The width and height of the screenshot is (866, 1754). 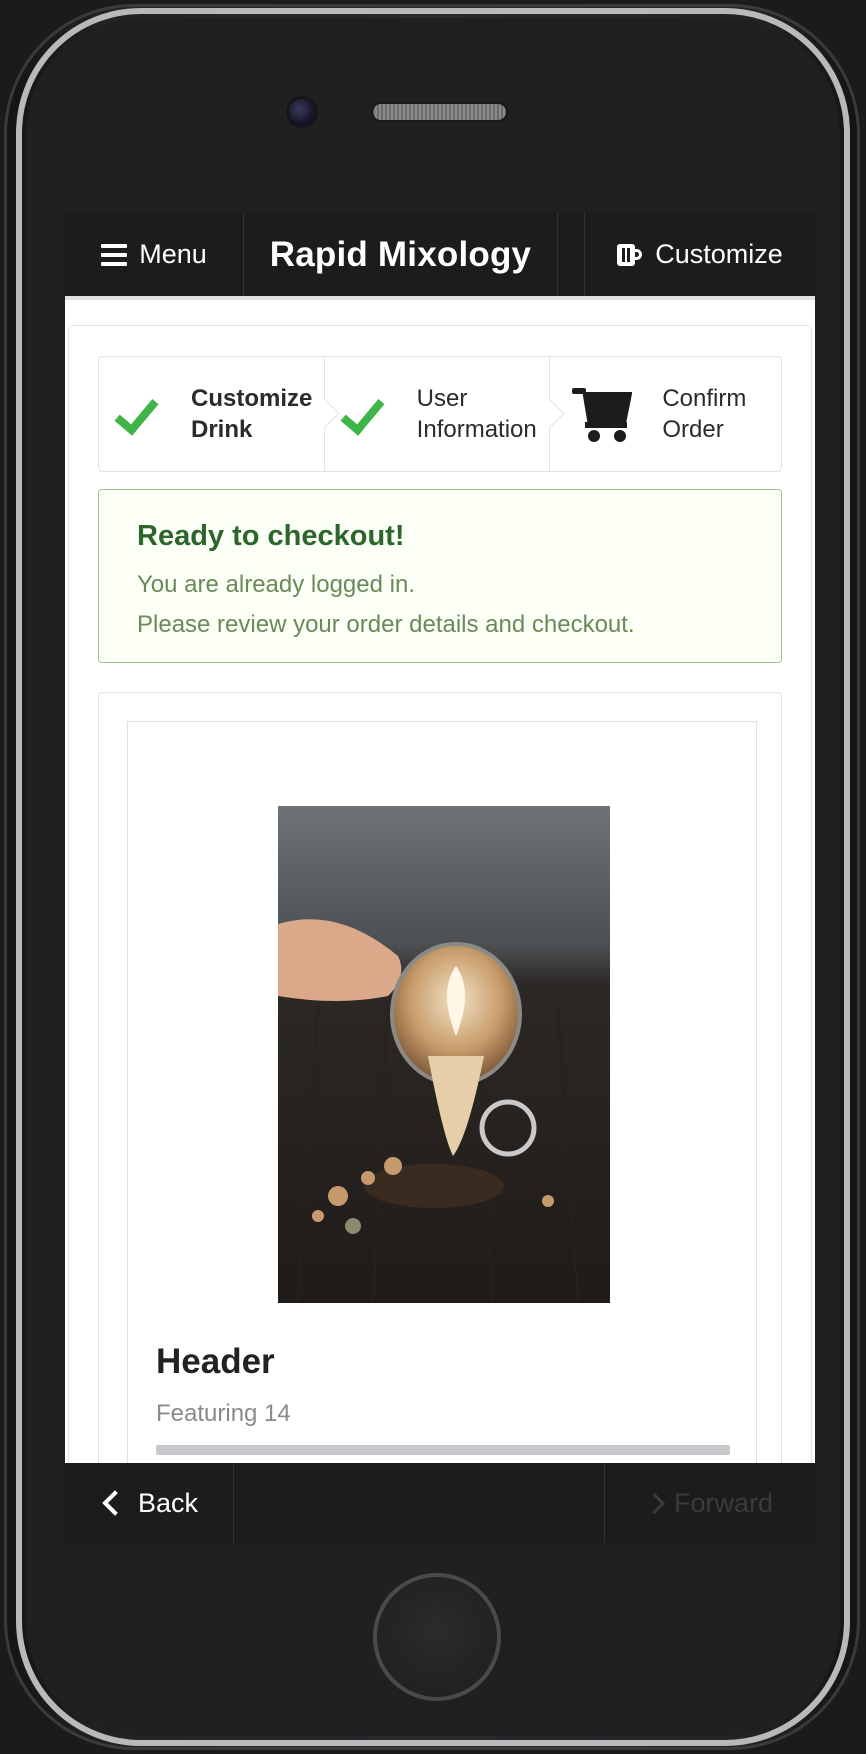 I want to click on menu-button: Menu, so click(x=154, y=254).